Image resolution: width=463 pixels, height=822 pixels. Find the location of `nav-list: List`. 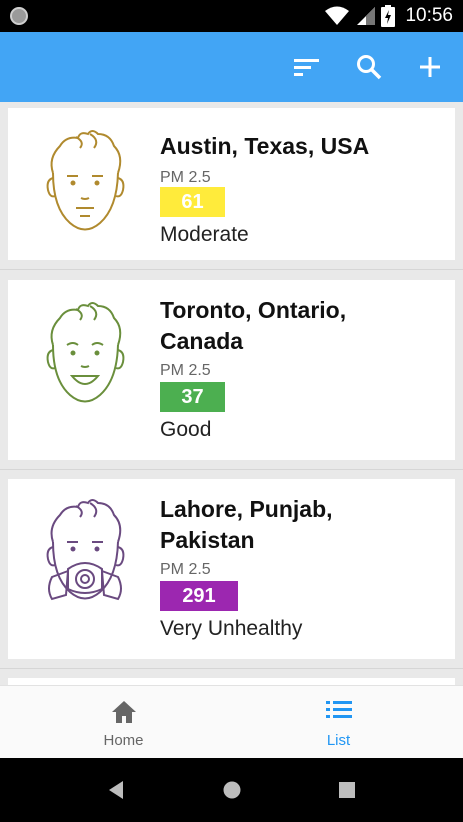

nav-list: List is located at coordinates (338, 722).